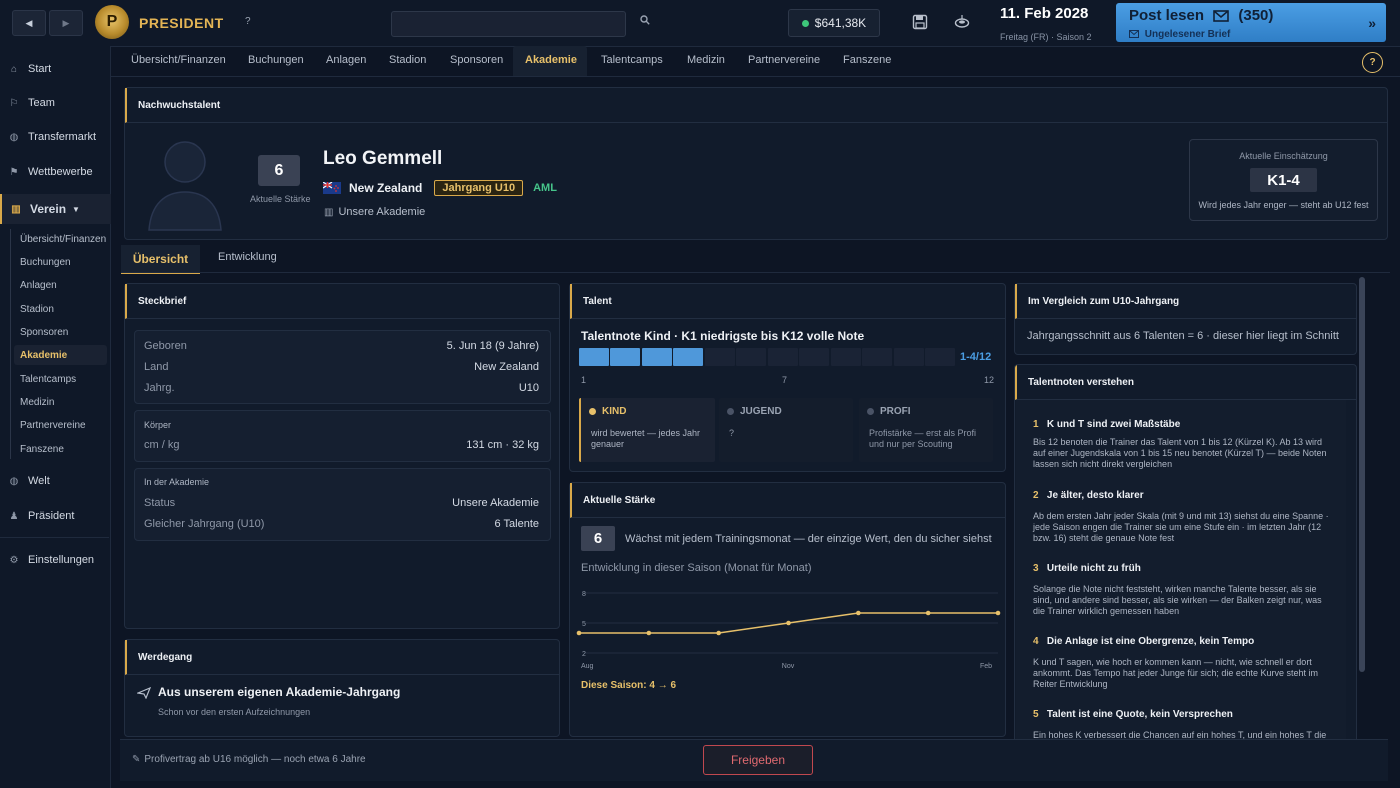  What do you see at coordinates (165, 657) in the screenshot?
I see `panel-title: Werdegang` at bounding box center [165, 657].